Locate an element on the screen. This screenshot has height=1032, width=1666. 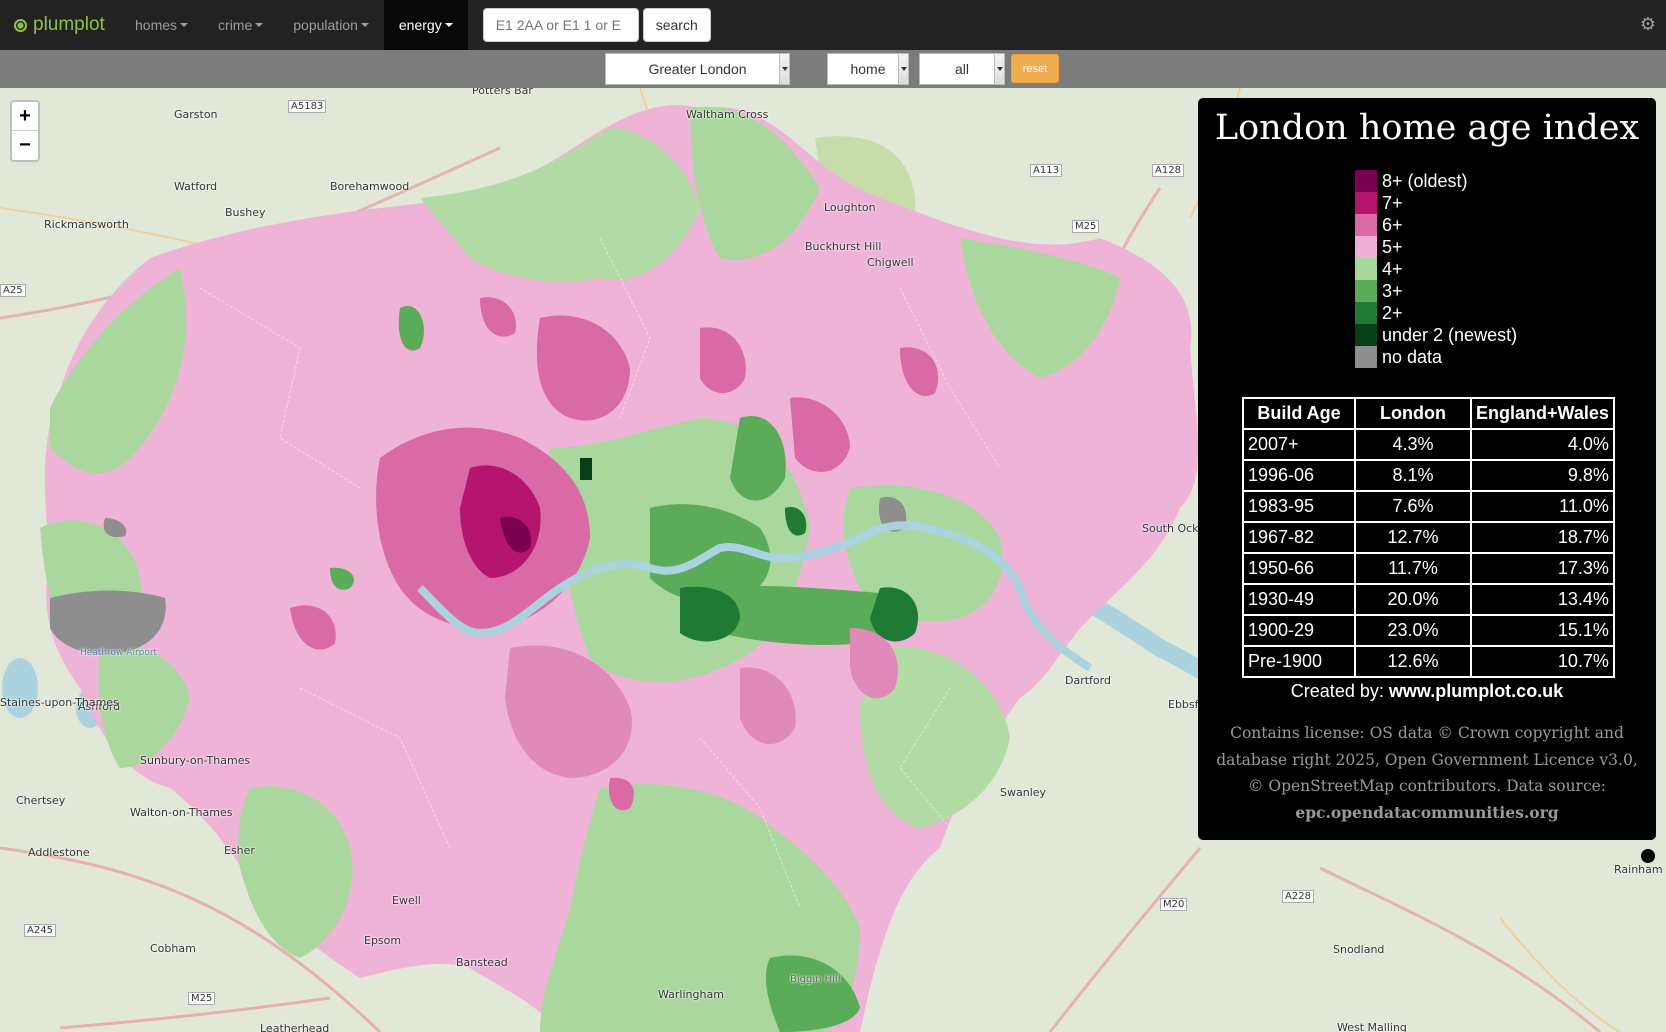
plum-logo-icon is located at coordinates (20, 25).